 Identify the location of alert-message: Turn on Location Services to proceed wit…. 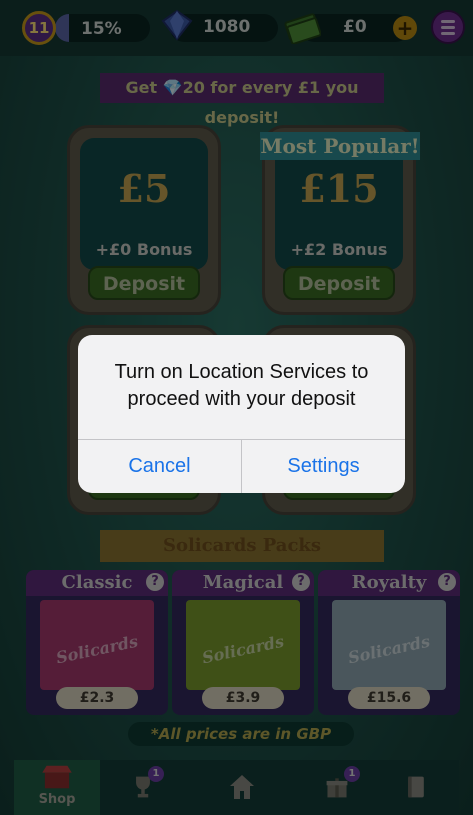
(241, 385).